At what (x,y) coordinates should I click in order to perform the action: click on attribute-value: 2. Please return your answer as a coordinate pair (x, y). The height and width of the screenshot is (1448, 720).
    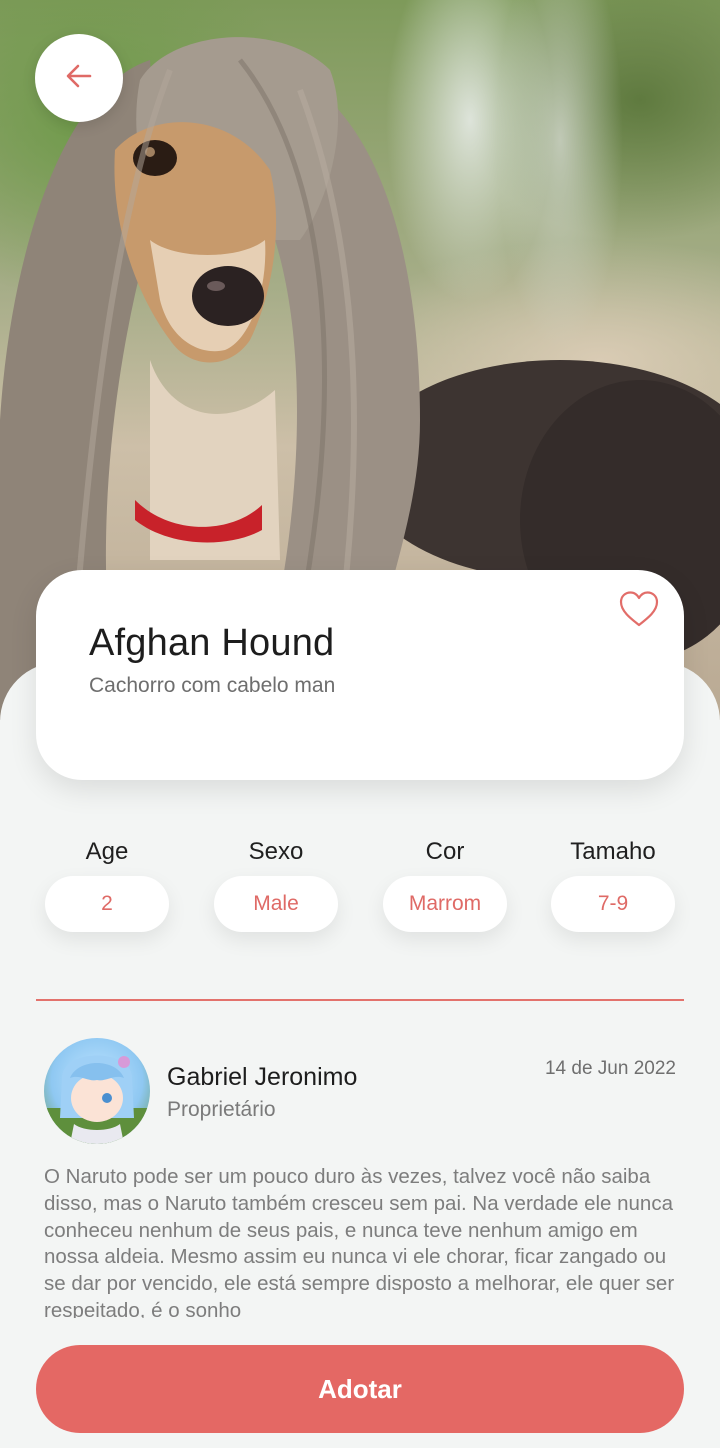
    Looking at the image, I should click on (107, 904).